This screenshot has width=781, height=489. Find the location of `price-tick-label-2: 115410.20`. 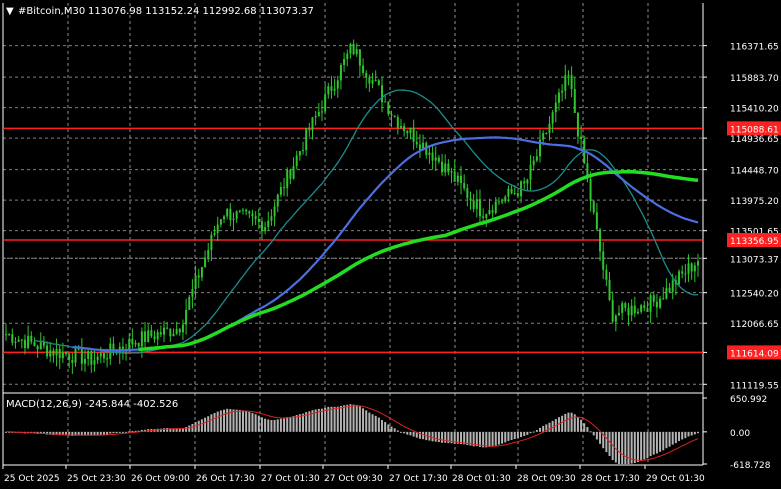

price-tick-label-2: 115410.20 is located at coordinates (754, 110).